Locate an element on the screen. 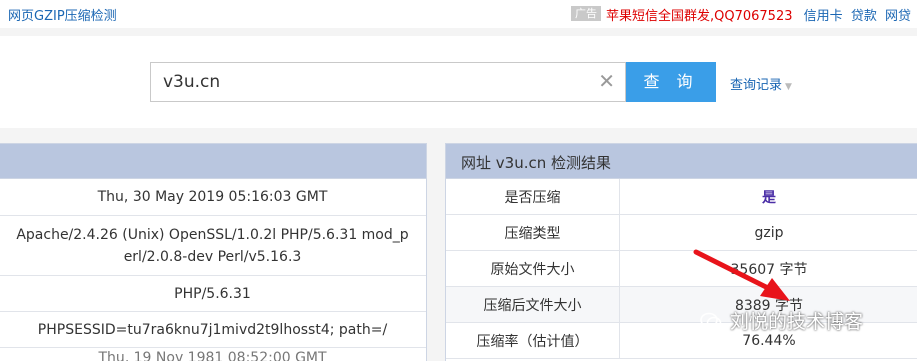 The height and width of the screenshot is (361, 917). search-input: v3u.cn ✕ is located at coordinates (388, 82).